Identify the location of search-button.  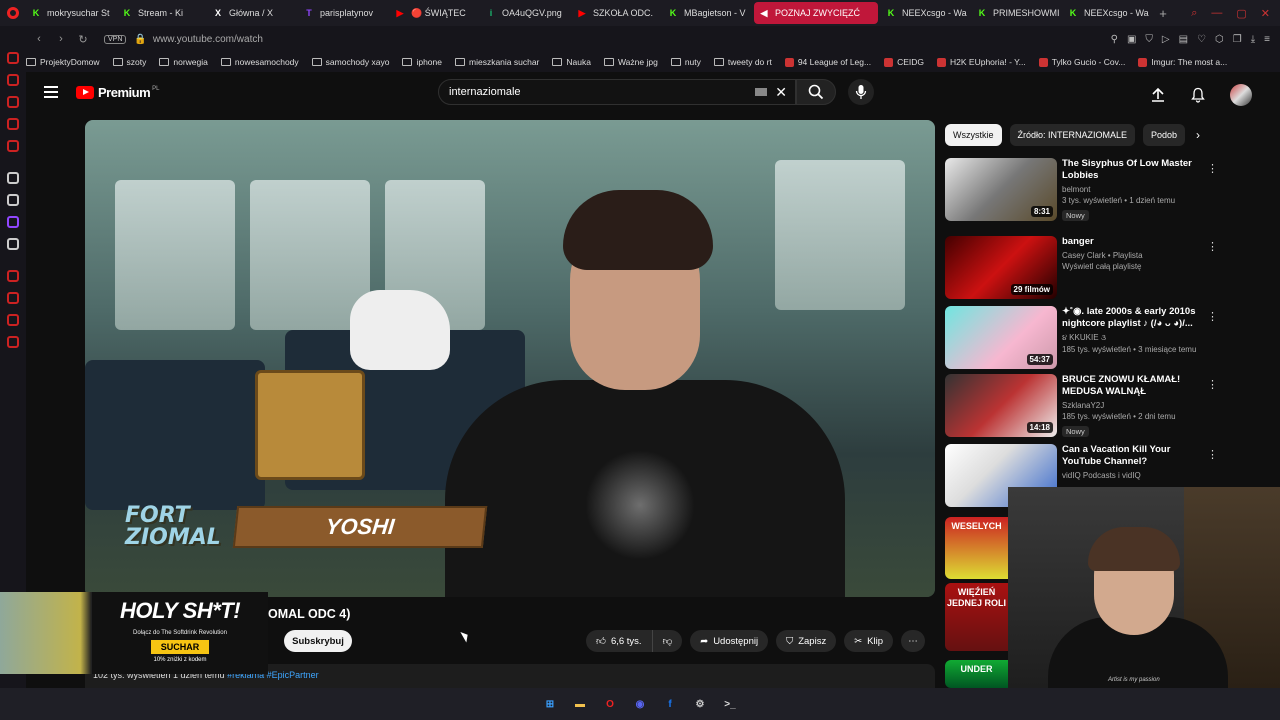
(816, 92).